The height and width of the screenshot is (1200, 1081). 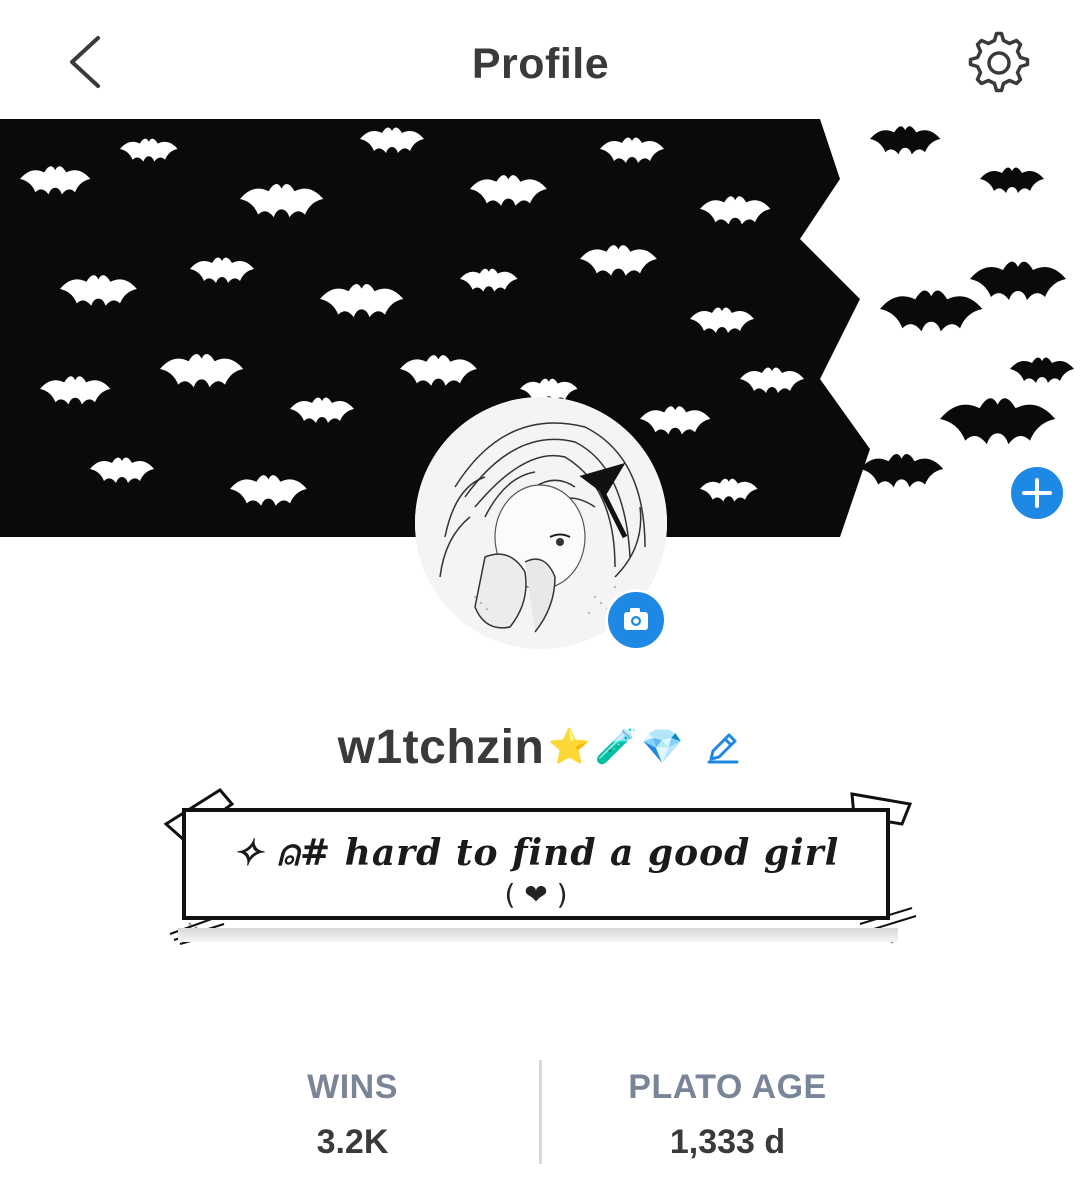 I want to click on potion-emoji: 🧪, so click(x=616, y=747).